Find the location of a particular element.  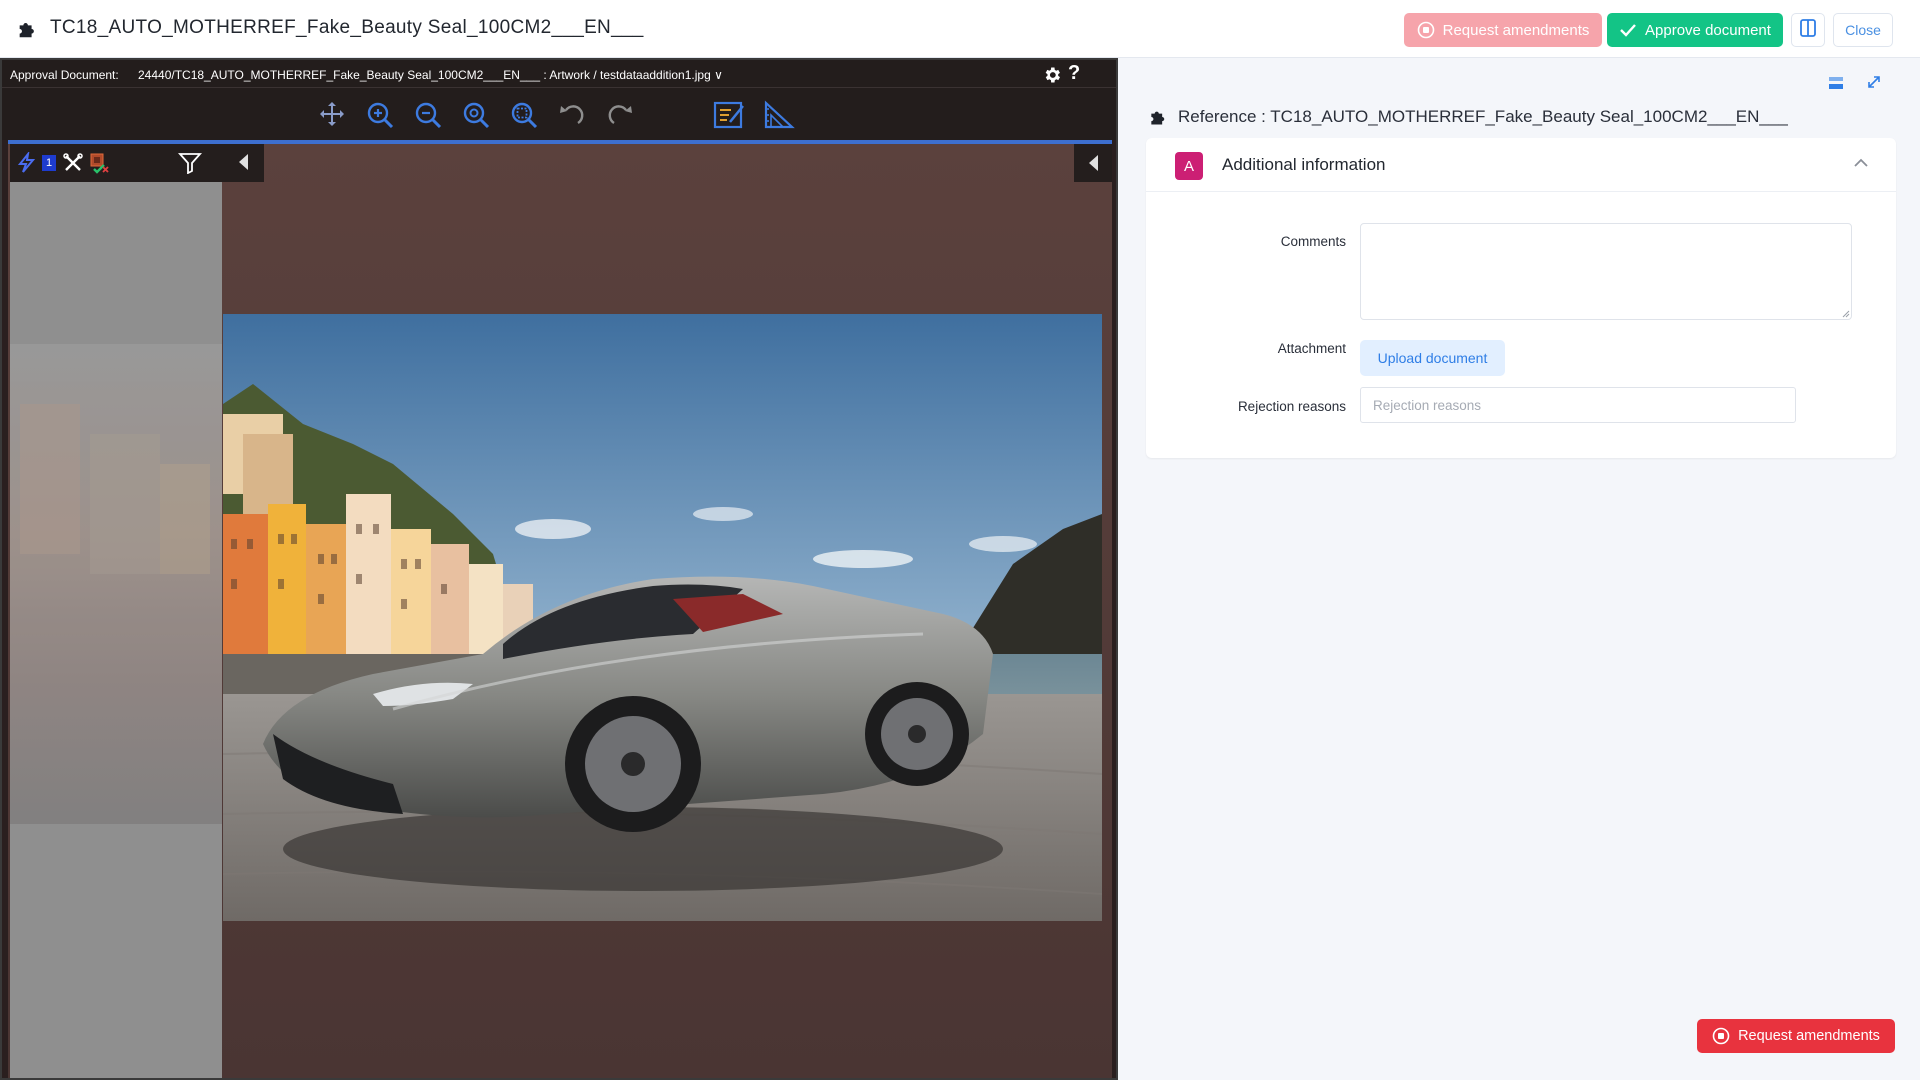

gear-icon is located at coordinates (1052, 75).